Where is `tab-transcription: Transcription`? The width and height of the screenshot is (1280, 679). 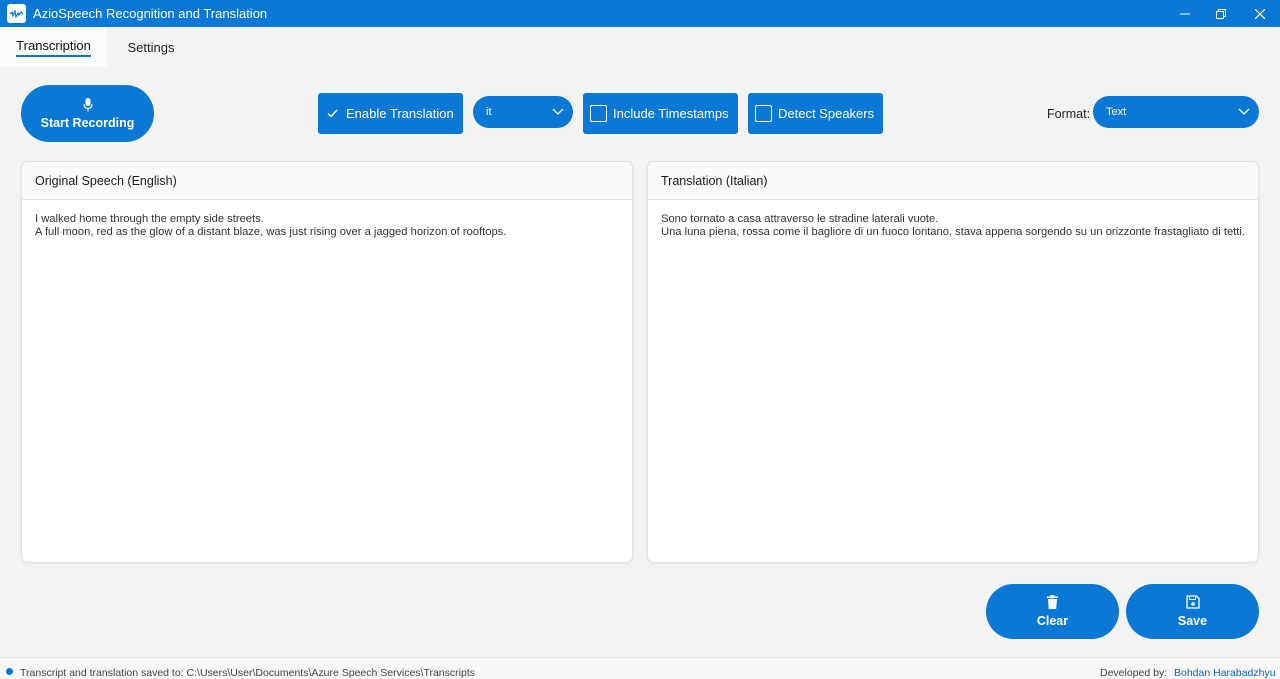
tab-transcription: Transcription is located at coordinates (53, 47).